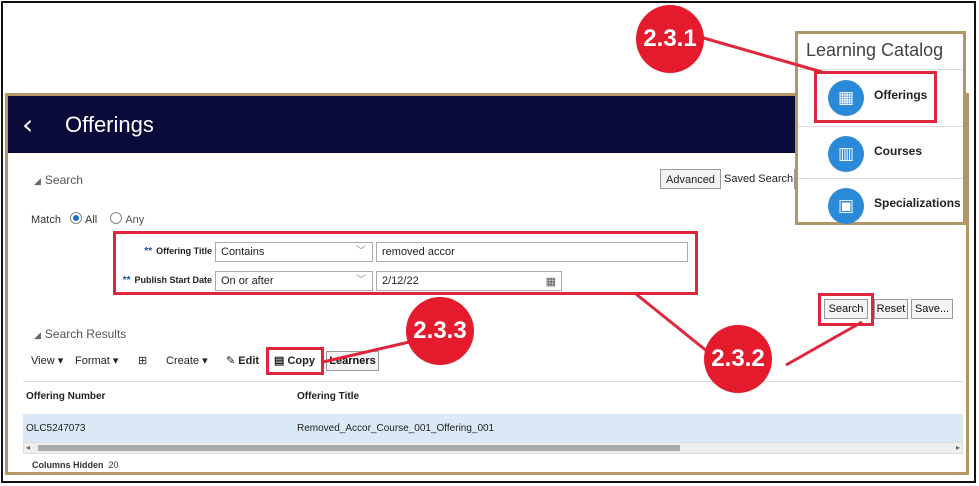 The image size is (979, 486). What do you see at coordinates (116, 218) in the screenshot?
I see `match-any-radio` at bounding box center [116, 218].